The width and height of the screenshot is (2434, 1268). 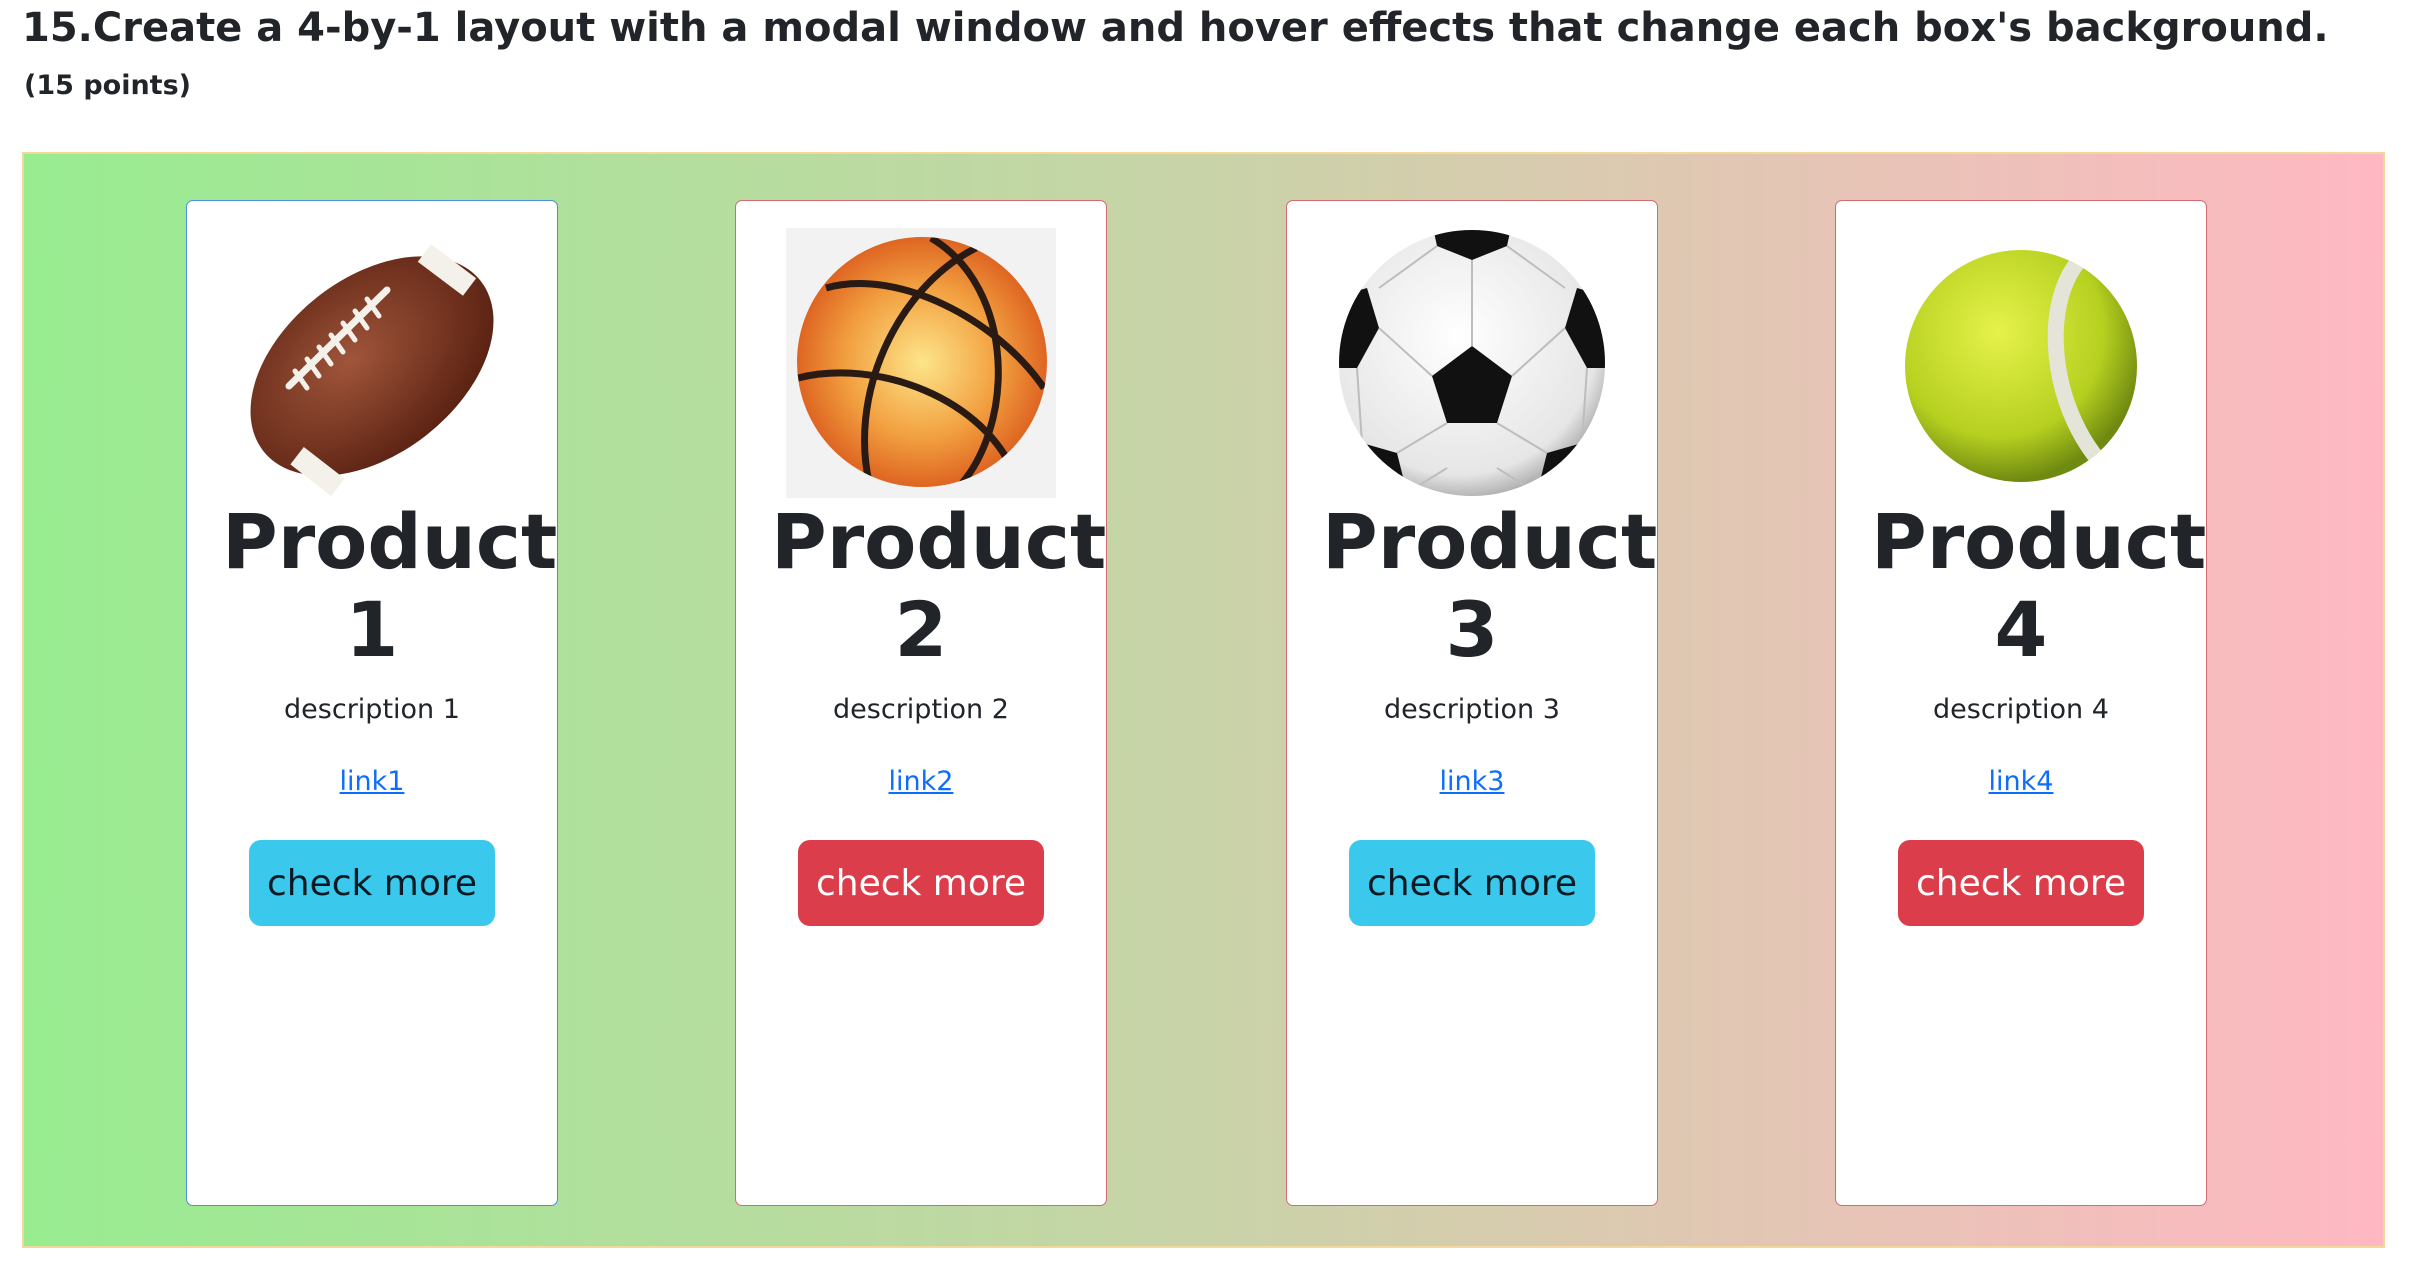 What do you see at coordinates (939, 585) in the screenshot?
I see `product-name: Product 2` at bounding box center [939, 585].